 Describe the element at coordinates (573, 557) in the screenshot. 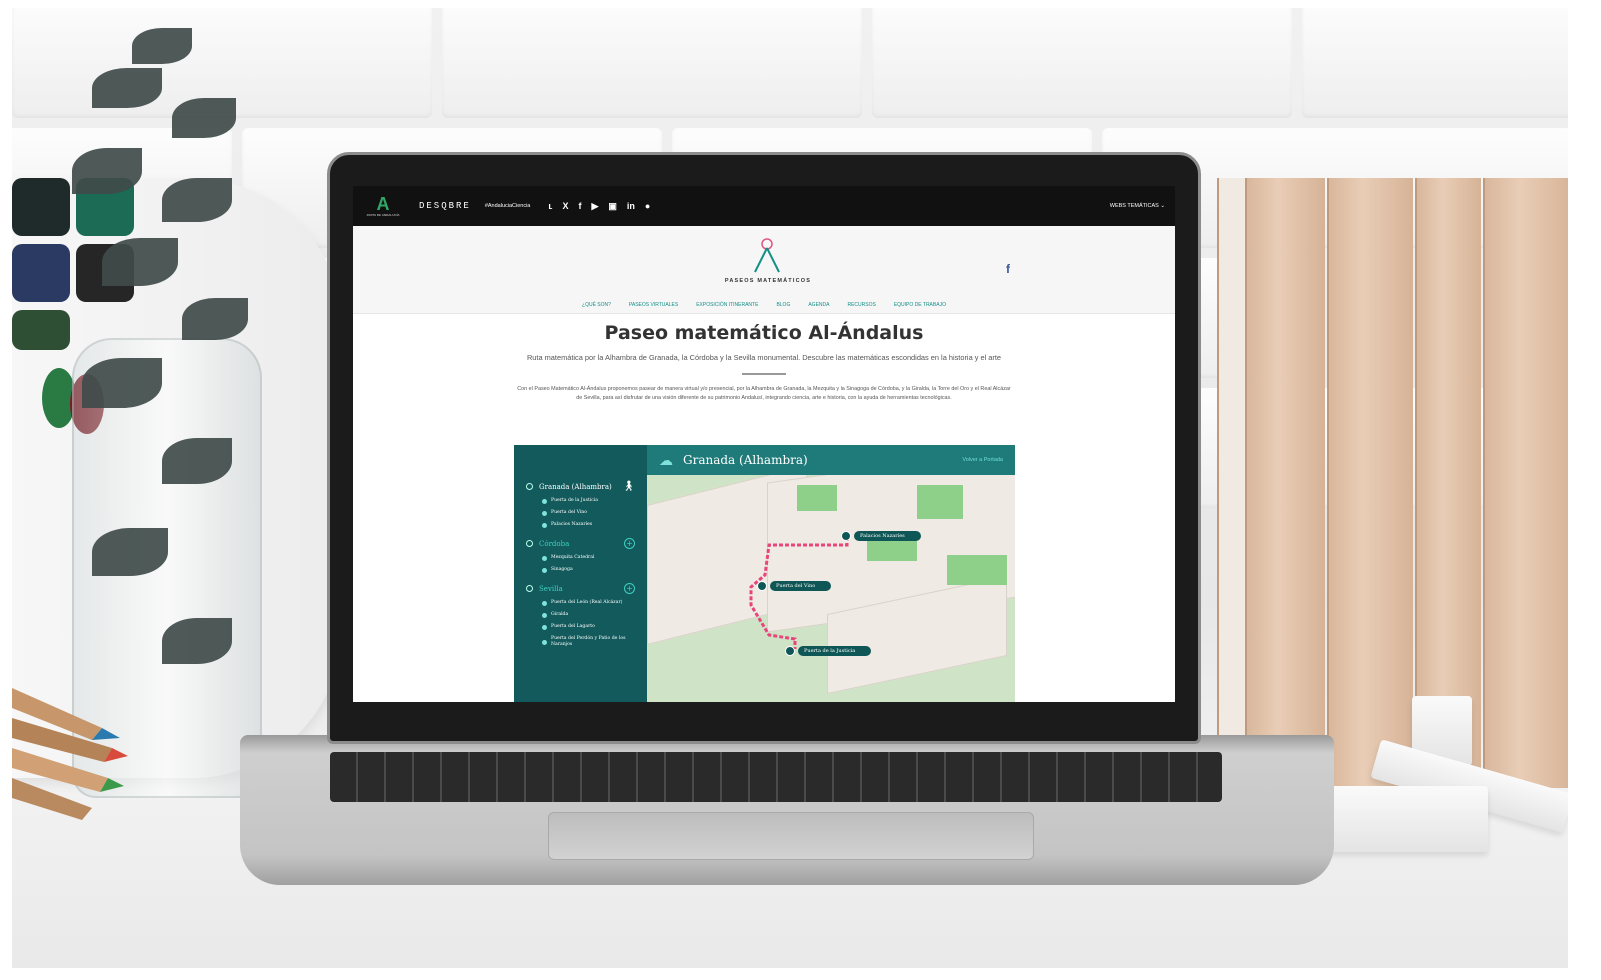

I see `item-label: Mezquita Catedral` at that location.